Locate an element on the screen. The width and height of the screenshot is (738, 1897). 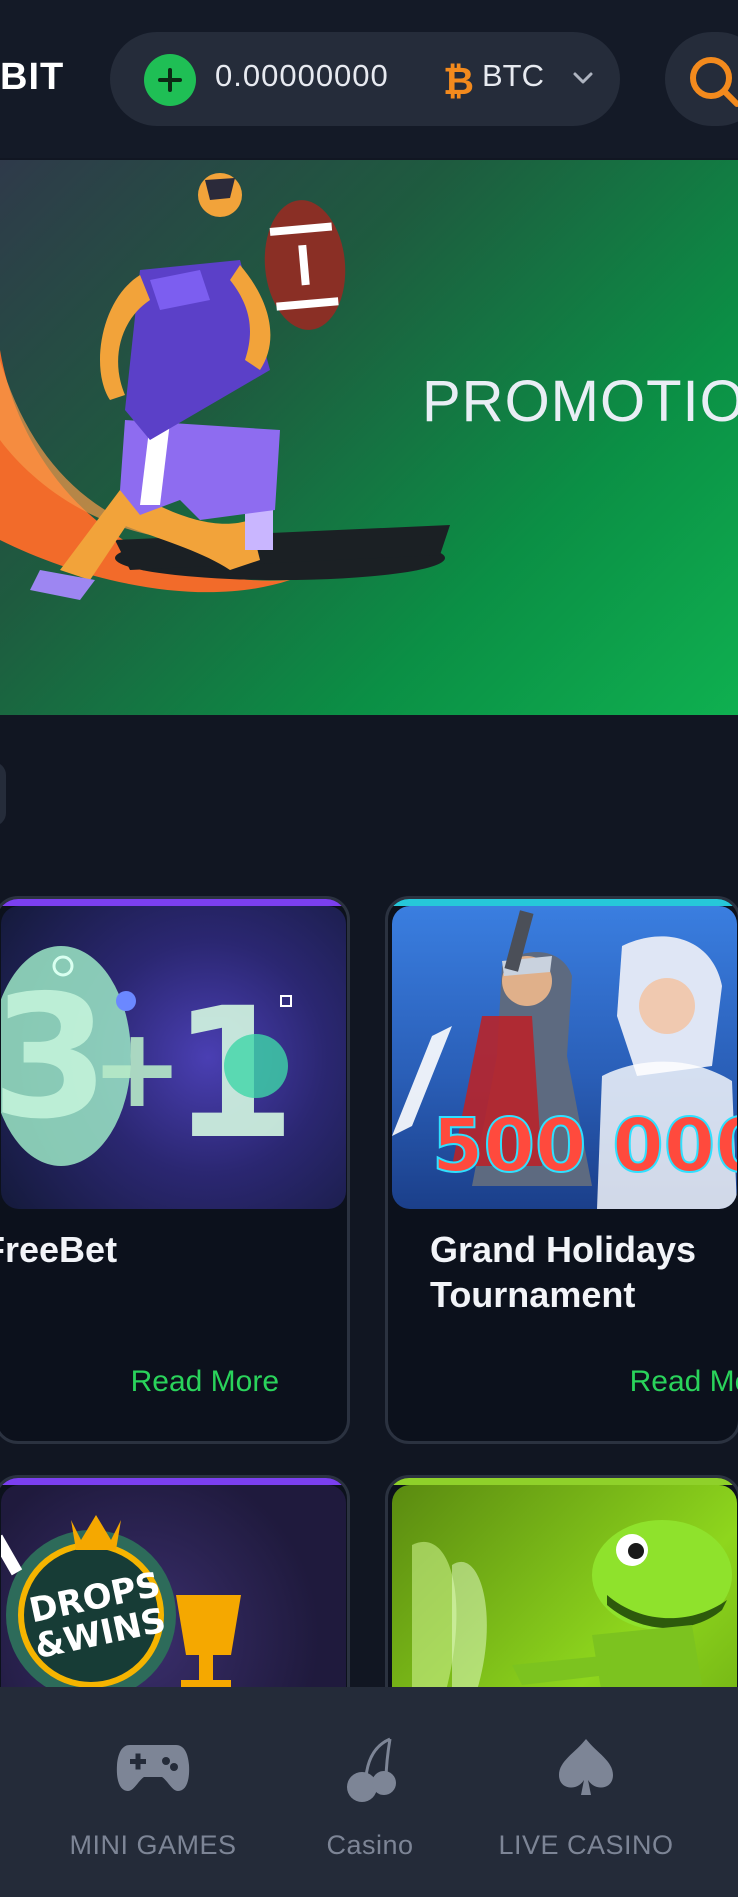
search-button is located at coordinates (701, 79).